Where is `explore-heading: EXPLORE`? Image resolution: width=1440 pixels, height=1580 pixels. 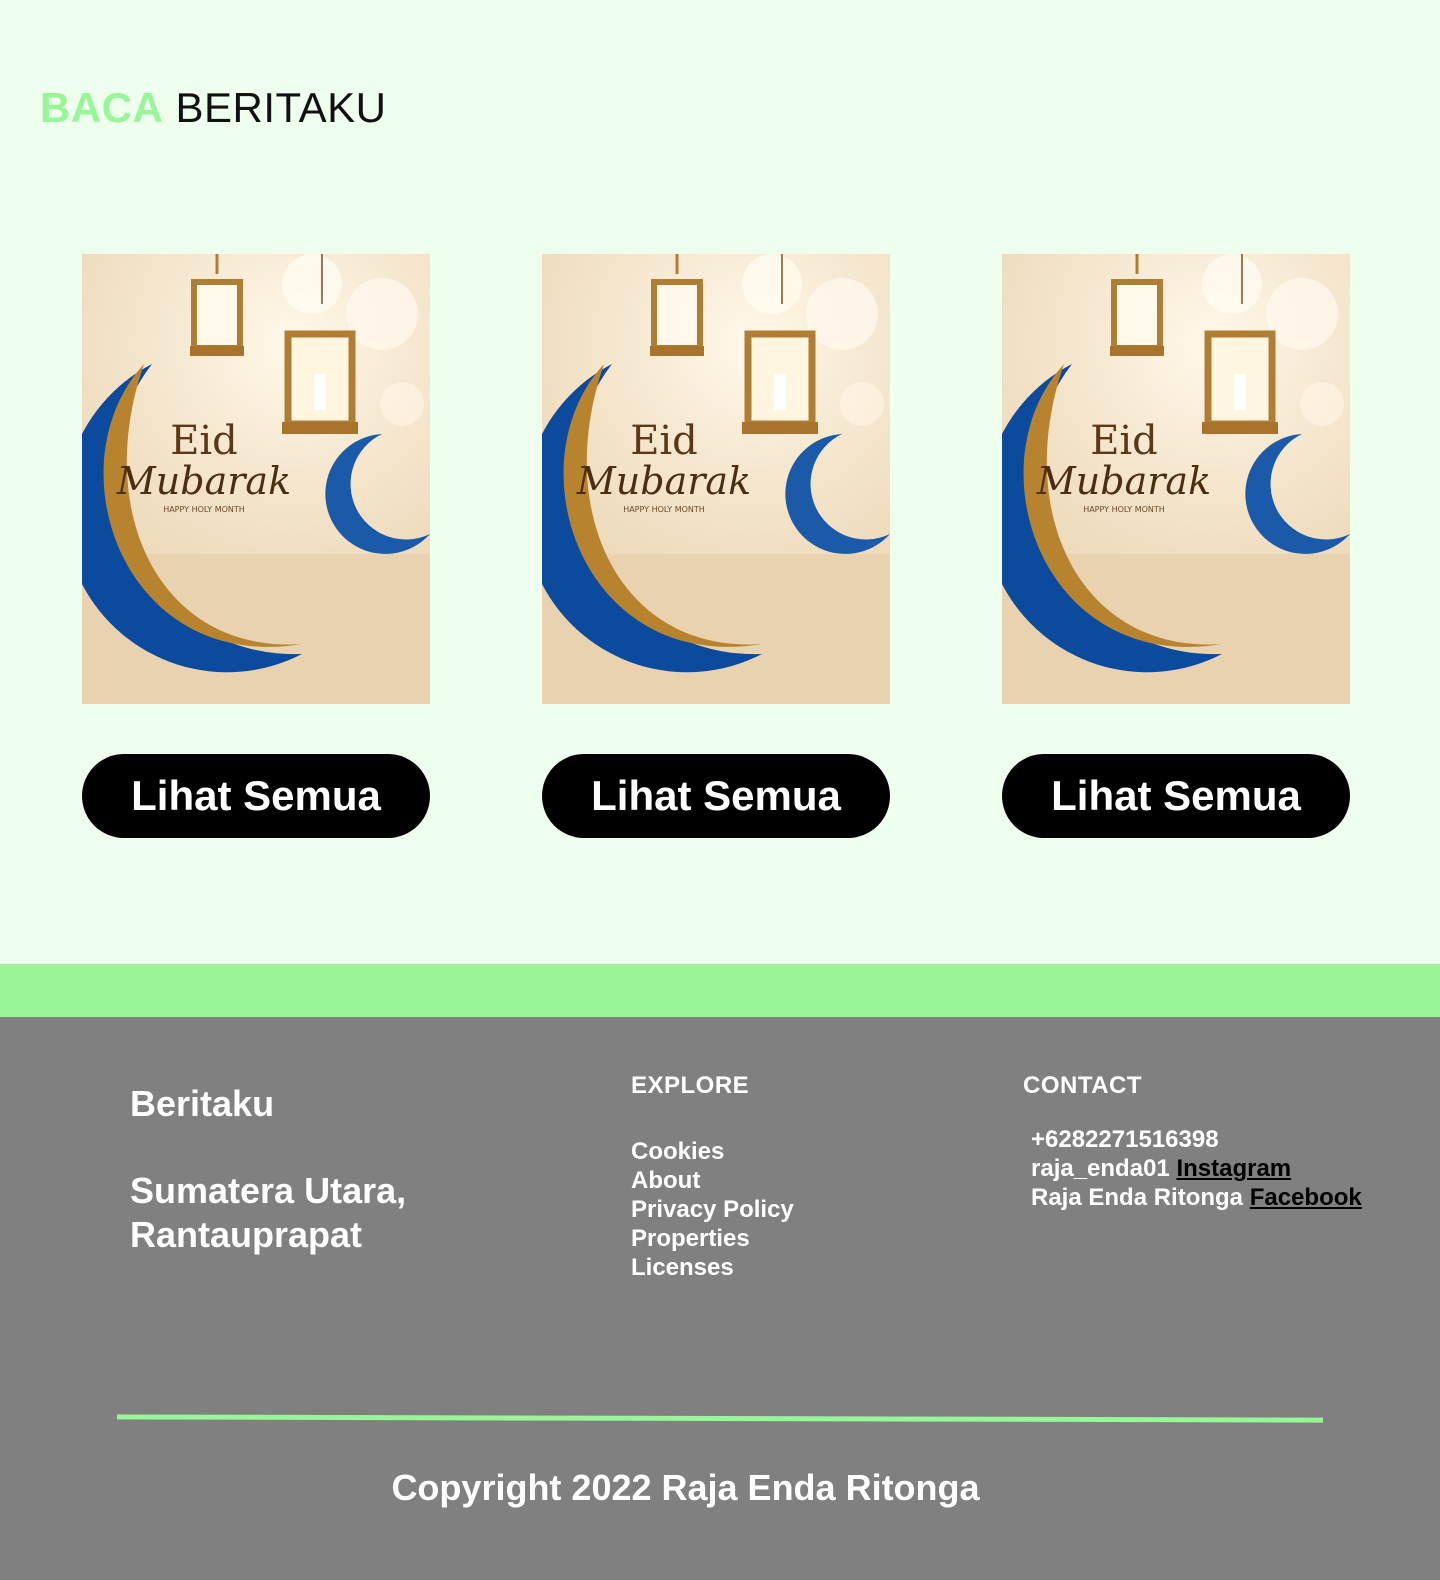
explore-heading: EXPLORE is located at coordinates (690, 1085).